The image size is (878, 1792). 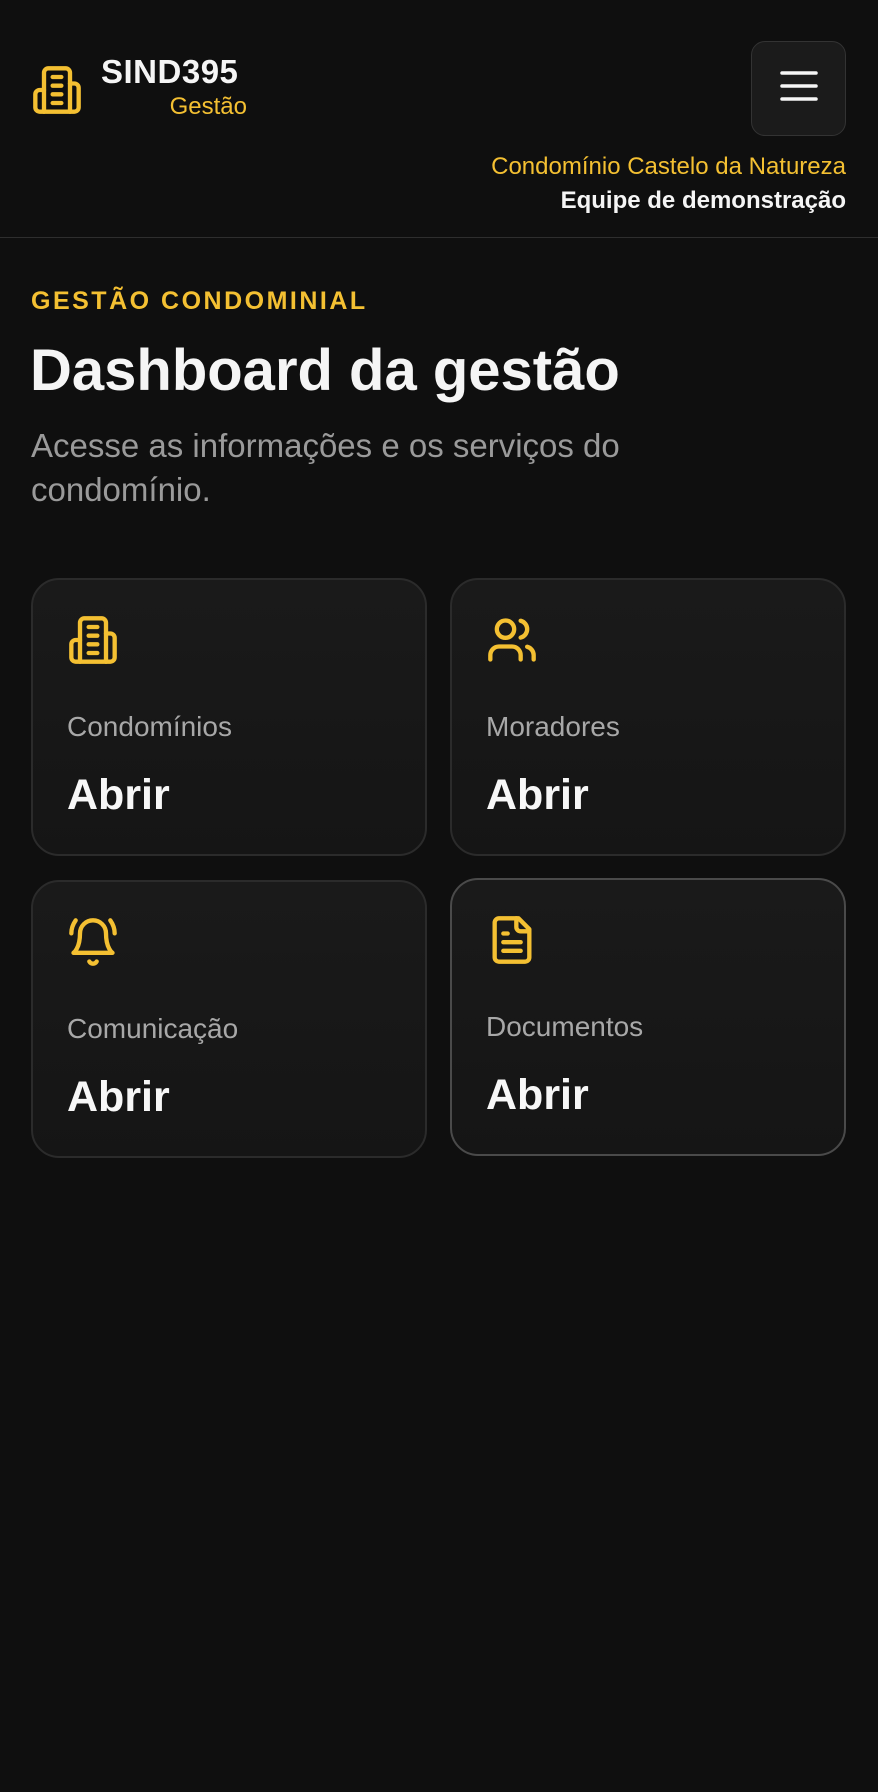 I want to click on card-moradores: Moradores Abrir, so click(x=648, y=717).